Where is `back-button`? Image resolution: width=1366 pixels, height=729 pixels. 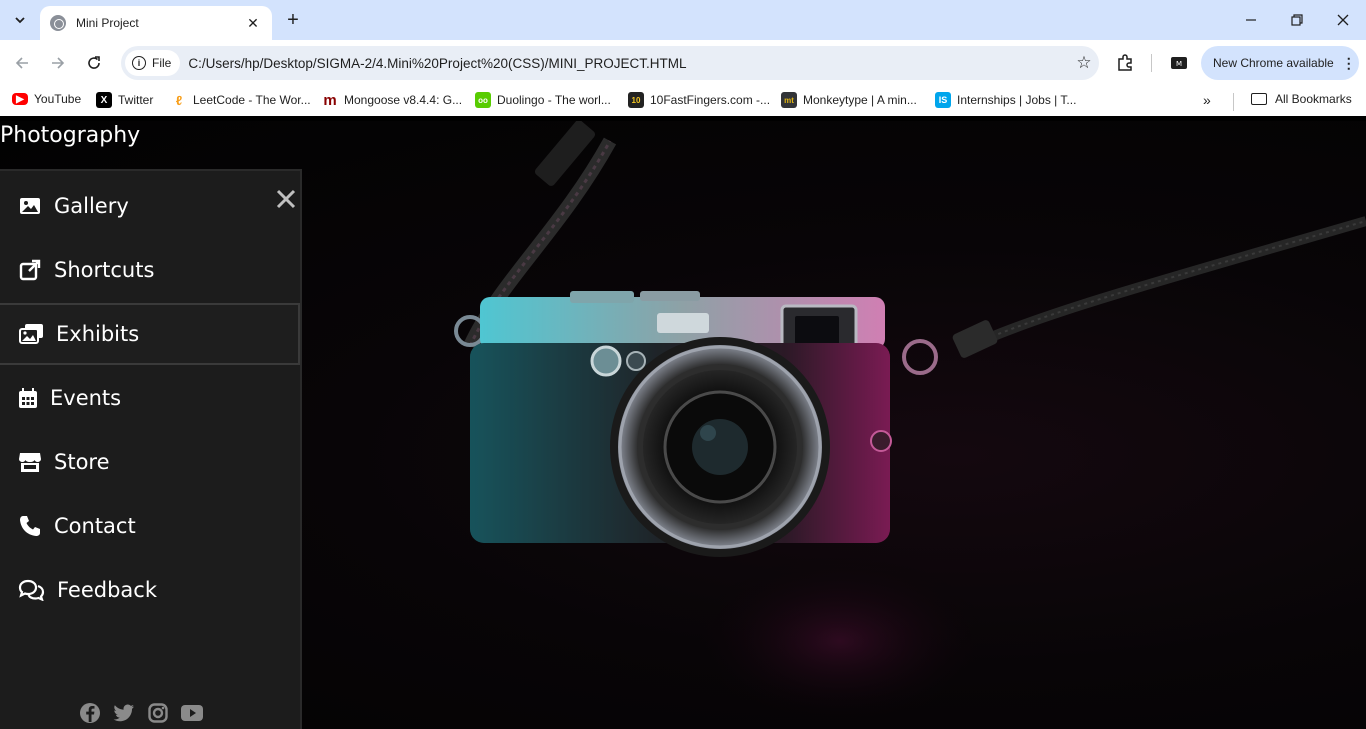
back-button is located at coordinates (22, 63).